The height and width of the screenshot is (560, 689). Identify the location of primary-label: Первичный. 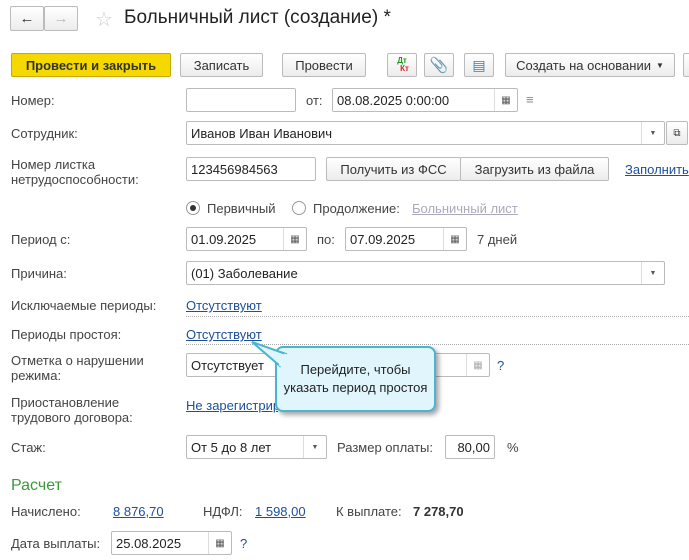
(241, 208).